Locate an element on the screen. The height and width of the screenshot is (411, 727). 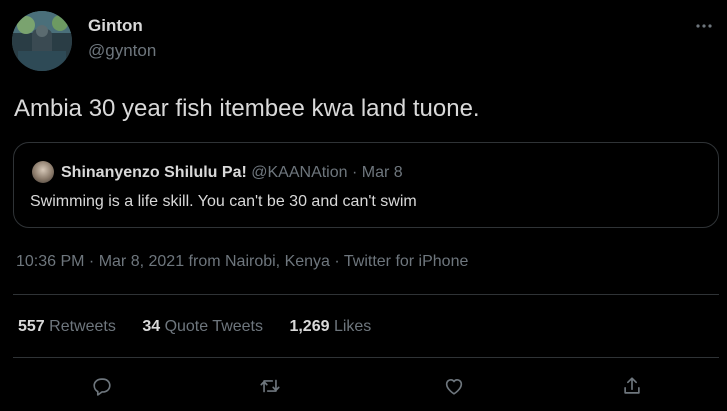
author-handle: @gynton is located at coordinates (122, 51).